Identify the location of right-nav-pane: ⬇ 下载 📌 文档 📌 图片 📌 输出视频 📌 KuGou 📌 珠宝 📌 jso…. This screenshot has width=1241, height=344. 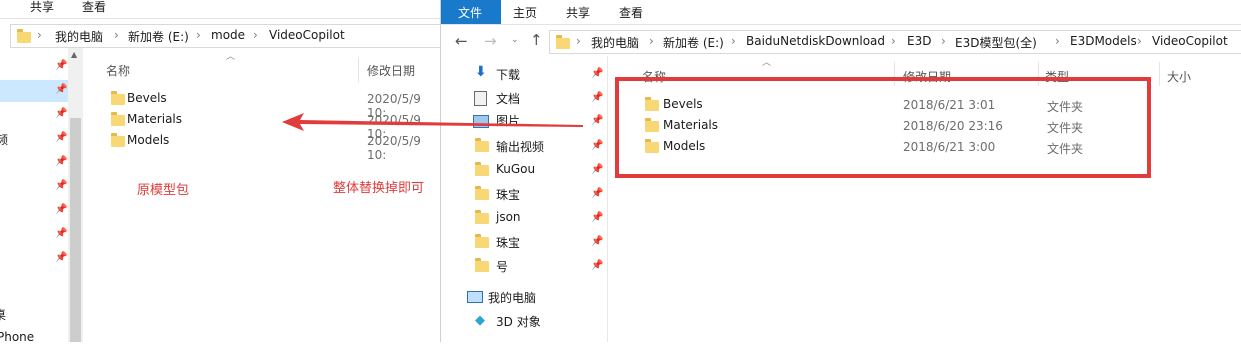
(524, 199).